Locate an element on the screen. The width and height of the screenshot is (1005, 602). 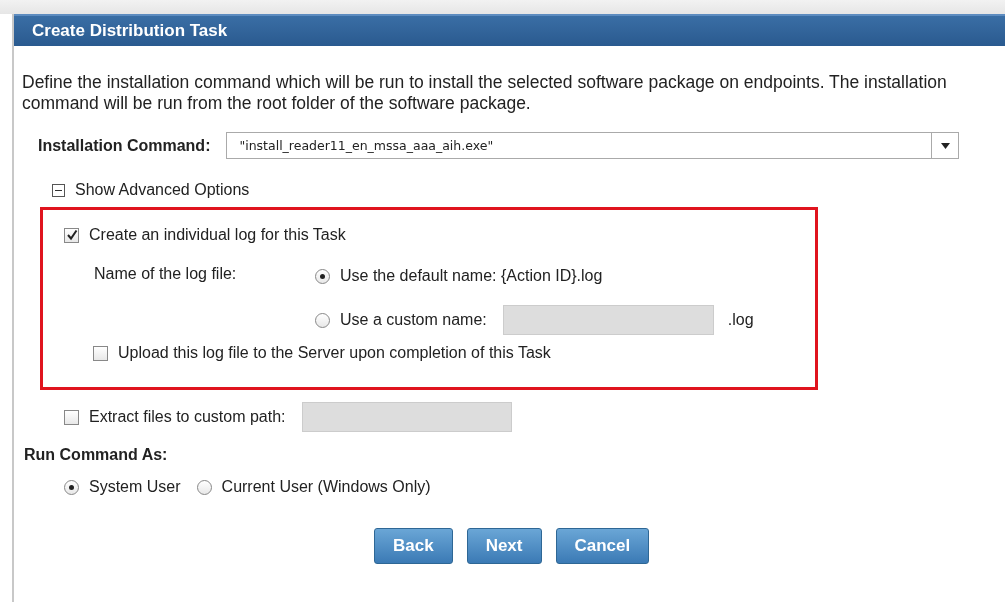
custom-name-field is located at coordinates (608, 320).